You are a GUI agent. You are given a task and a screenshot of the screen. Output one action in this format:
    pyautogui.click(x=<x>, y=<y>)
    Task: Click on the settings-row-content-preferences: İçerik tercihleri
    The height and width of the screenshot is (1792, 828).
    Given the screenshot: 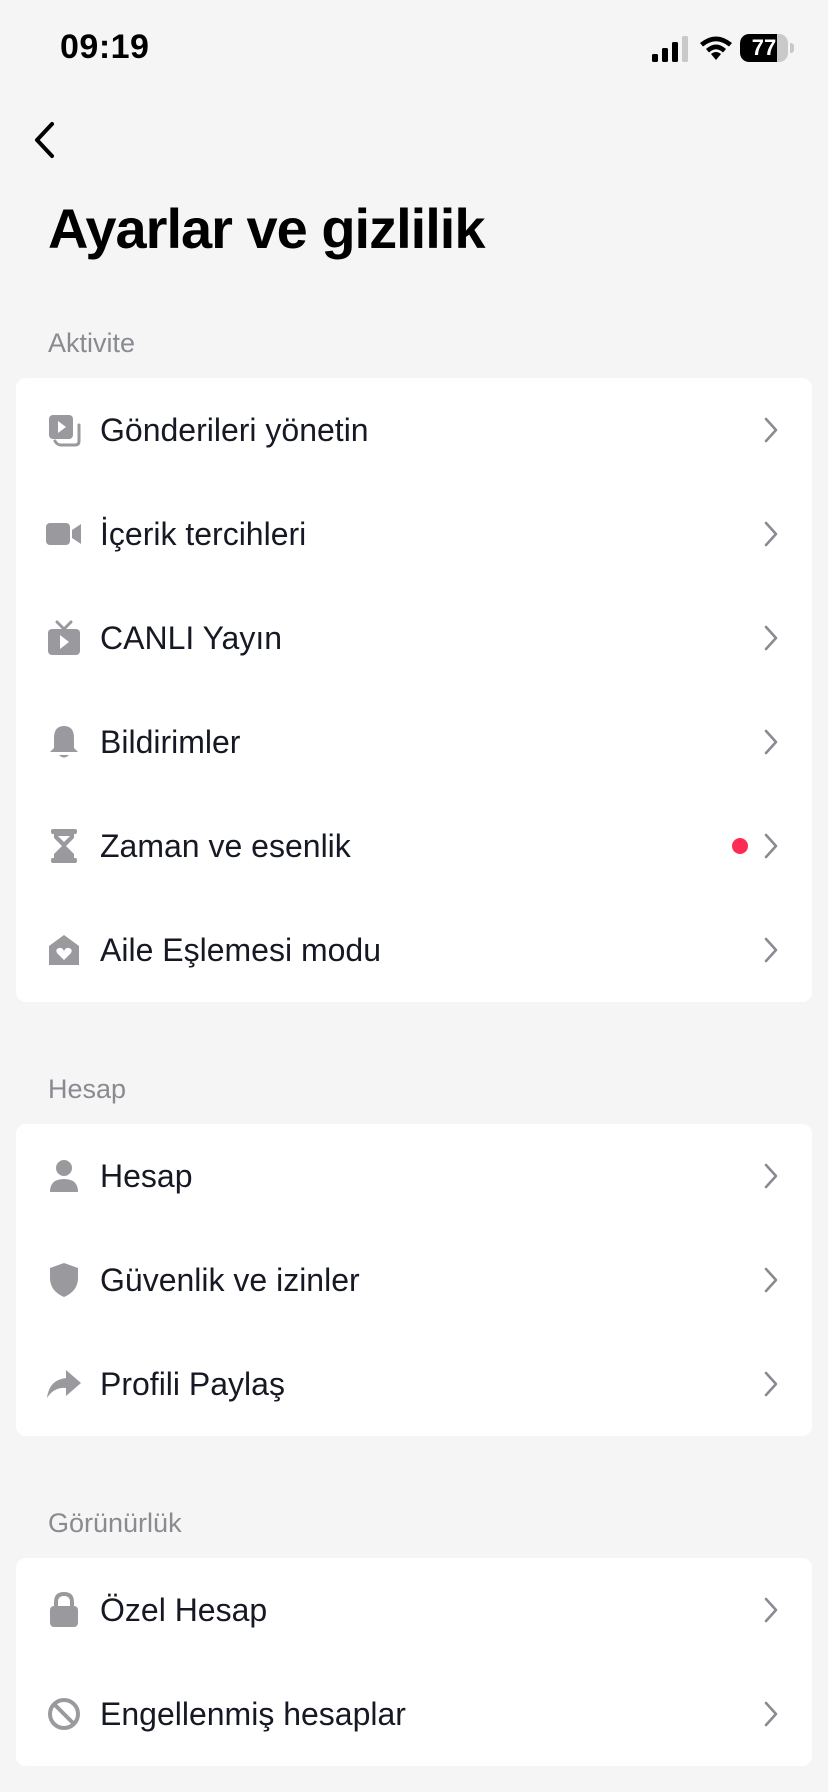 What is the action you would take?
    pyautogui.click(x=414, y=534)
    